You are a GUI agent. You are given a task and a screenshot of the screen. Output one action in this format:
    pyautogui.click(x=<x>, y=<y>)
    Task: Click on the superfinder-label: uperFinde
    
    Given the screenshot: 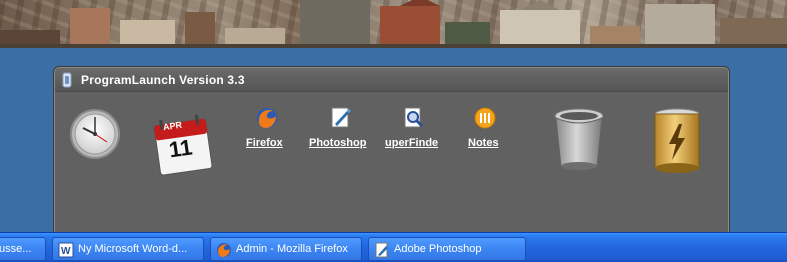 What is the action you would take?
    pyautogui.click(x=411, y=143)
    